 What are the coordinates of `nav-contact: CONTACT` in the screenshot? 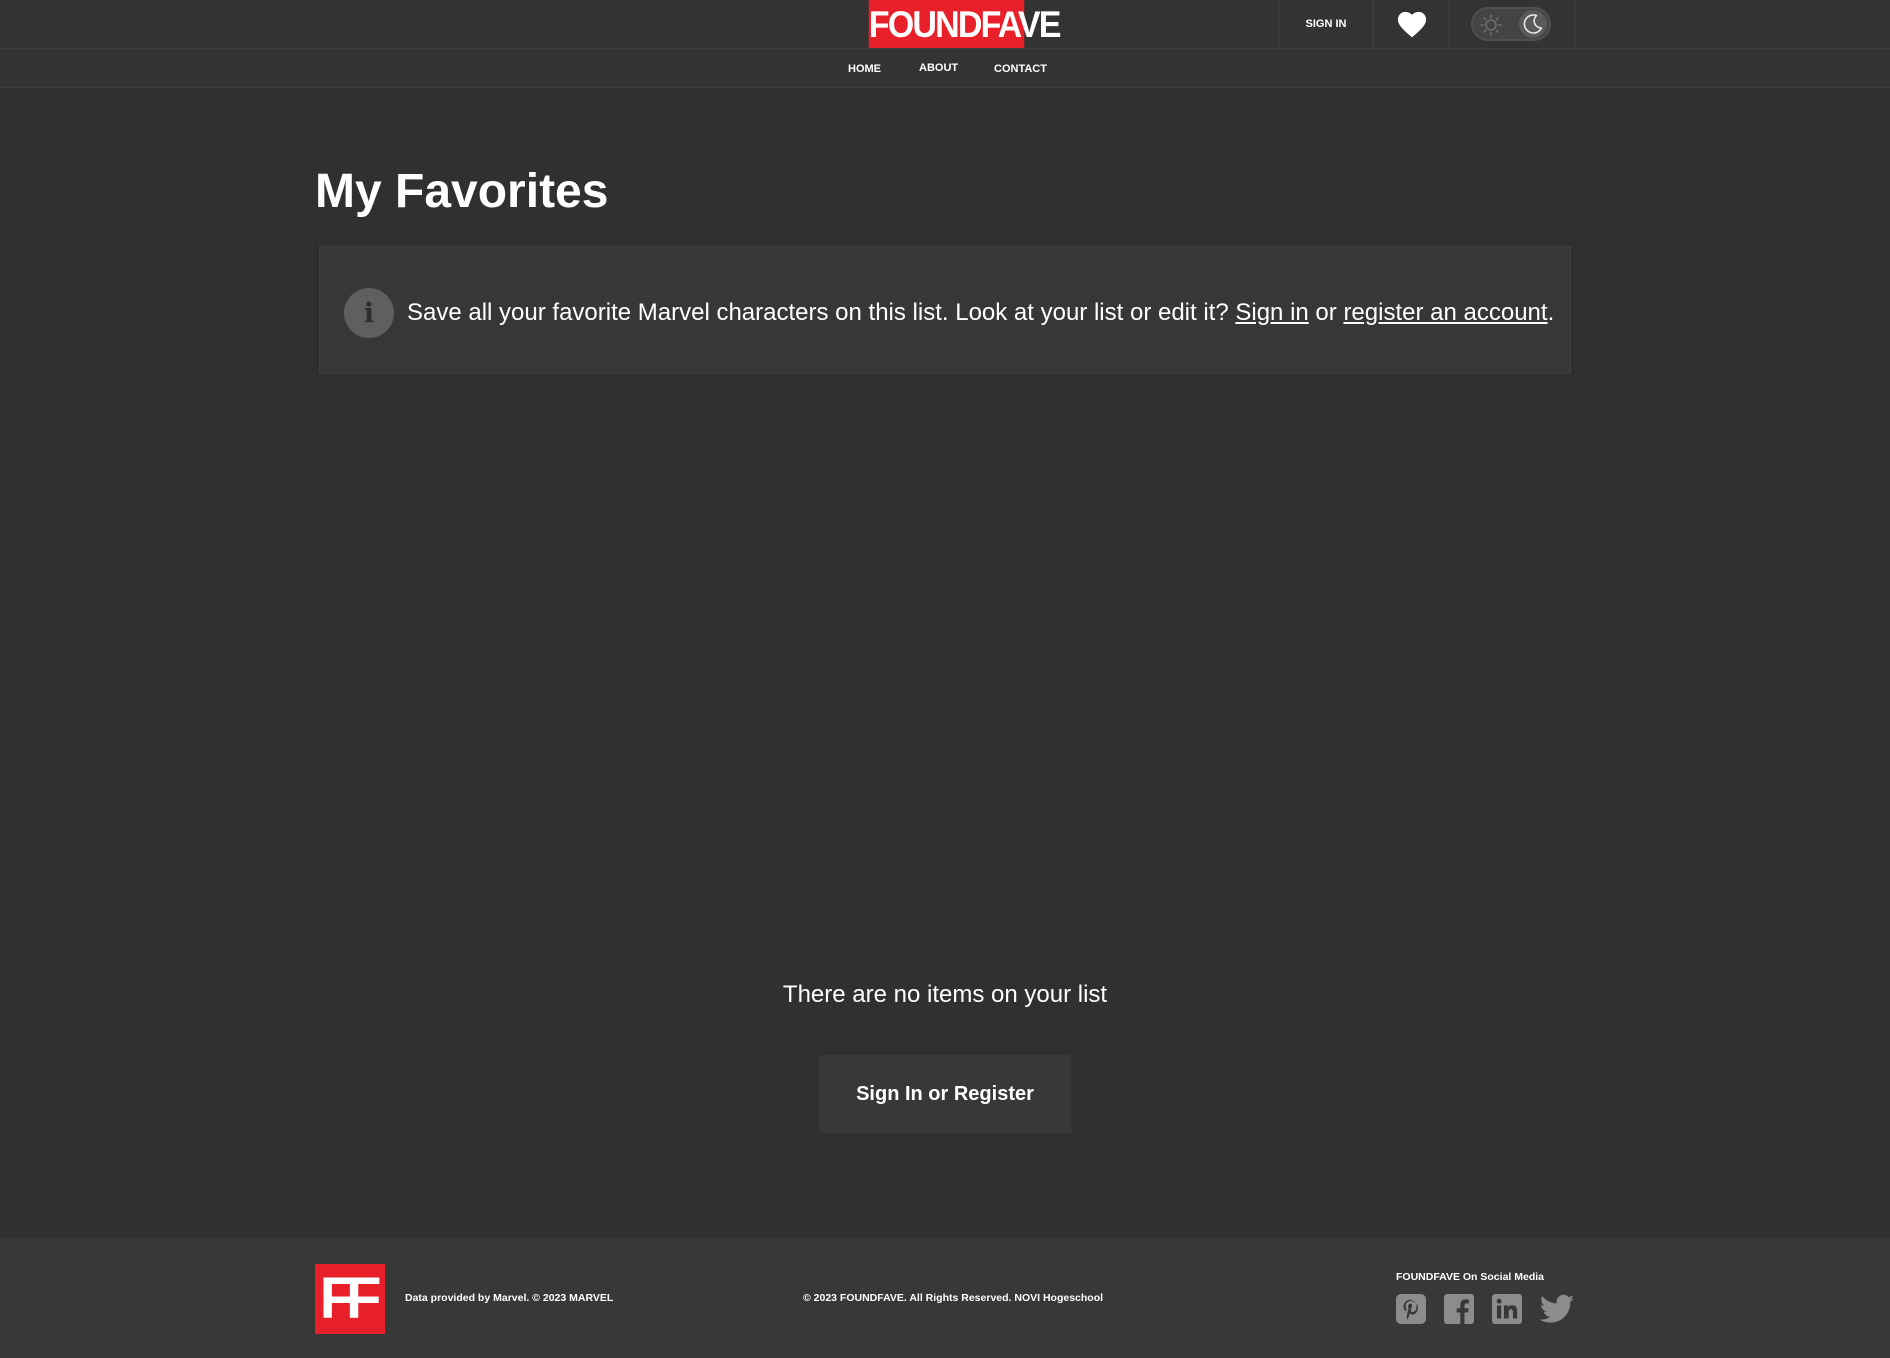 It's located at (1020, 69).